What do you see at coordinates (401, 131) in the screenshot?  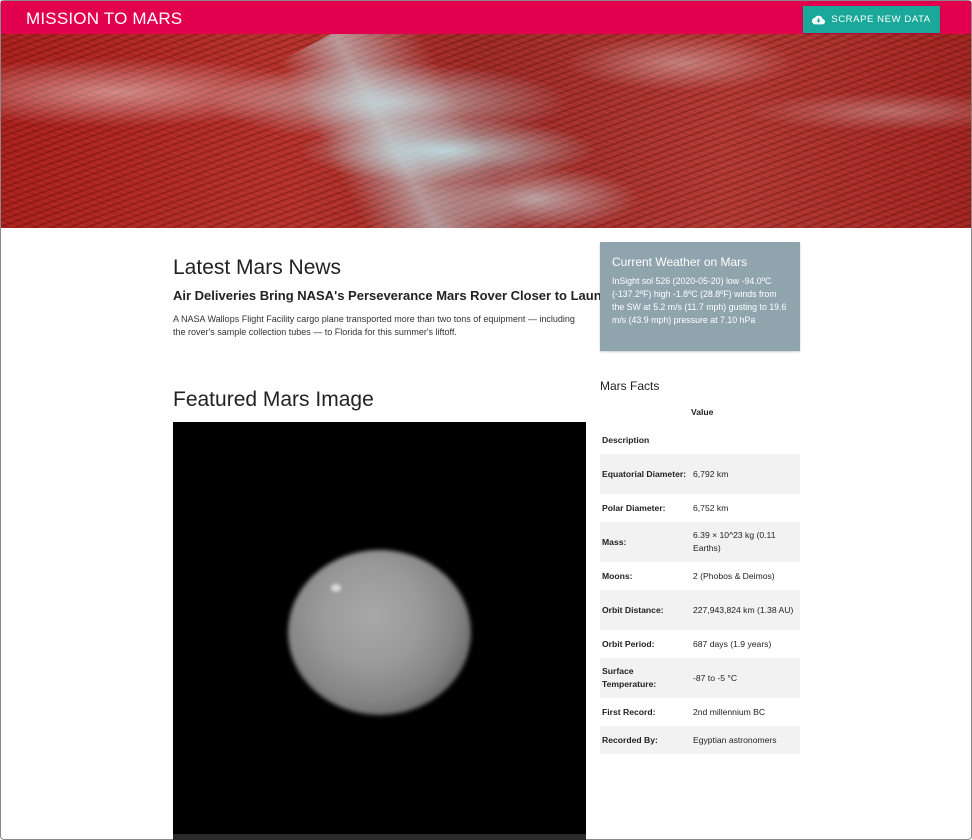 I see `hero-streak` at bounding box center [401, 131].